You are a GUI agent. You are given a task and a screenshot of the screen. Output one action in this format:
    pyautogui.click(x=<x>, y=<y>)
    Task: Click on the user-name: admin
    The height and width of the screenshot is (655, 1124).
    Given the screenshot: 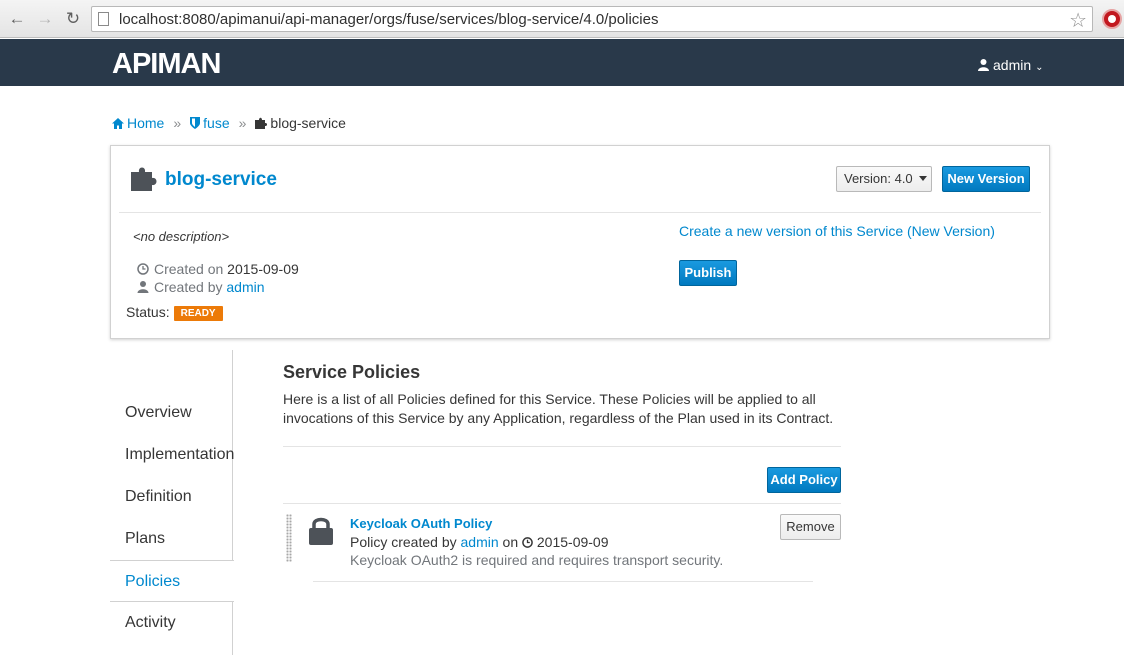 What is the action you would take?
    pyautogui.click(x=1012, y=65)
    